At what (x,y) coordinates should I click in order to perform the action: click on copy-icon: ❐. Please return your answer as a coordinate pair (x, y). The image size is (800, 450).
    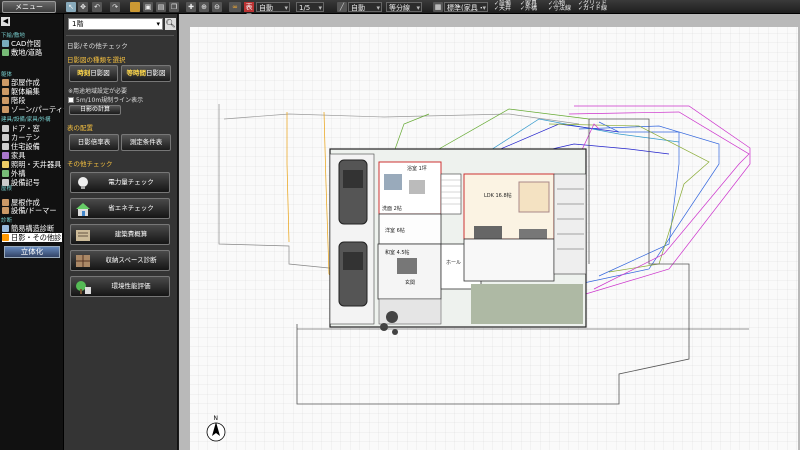
    Looking at the image, I should click on (174, 7).